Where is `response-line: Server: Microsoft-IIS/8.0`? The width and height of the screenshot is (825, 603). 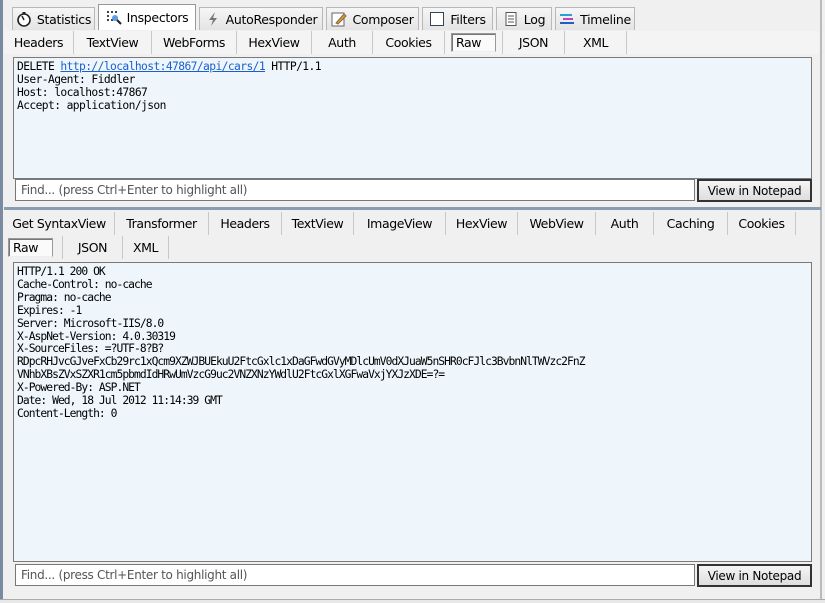 response-line: Server: Microsoft-IIS/8.0 is located at coordinates (90, 323).